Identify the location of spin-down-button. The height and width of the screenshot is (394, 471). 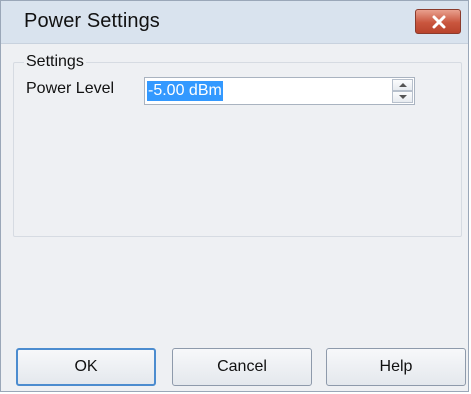
(402, 97).